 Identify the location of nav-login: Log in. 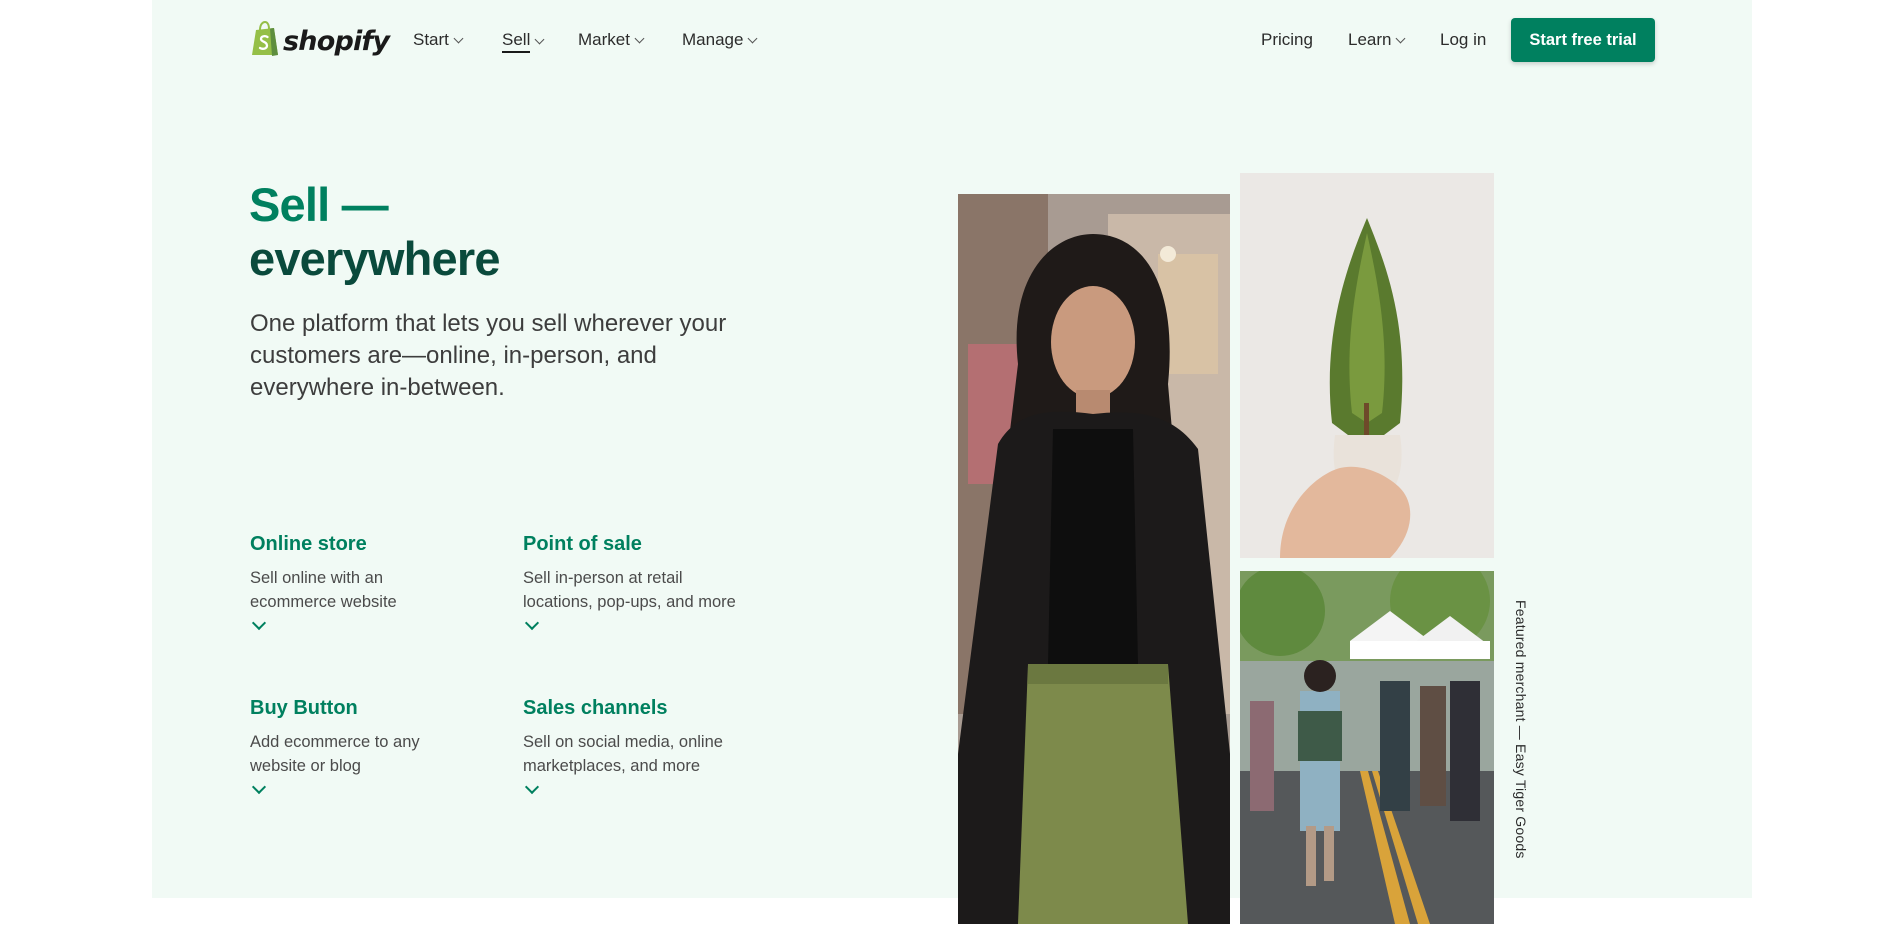
(1463, 40).